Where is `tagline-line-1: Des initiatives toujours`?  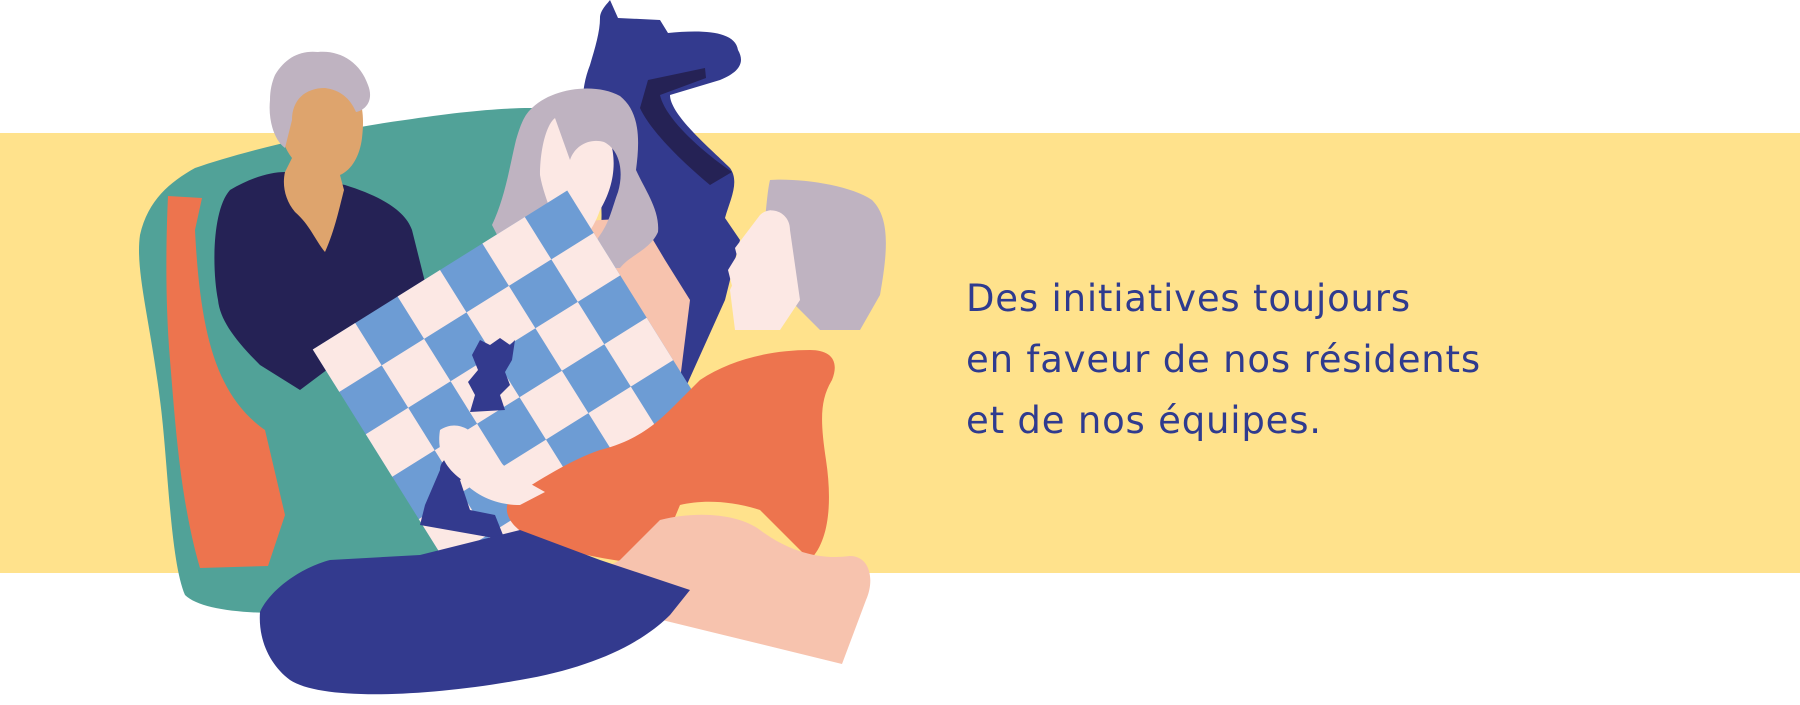 tagline-line-1: Des initiatives toujours is located at coordinates (1188, 298).